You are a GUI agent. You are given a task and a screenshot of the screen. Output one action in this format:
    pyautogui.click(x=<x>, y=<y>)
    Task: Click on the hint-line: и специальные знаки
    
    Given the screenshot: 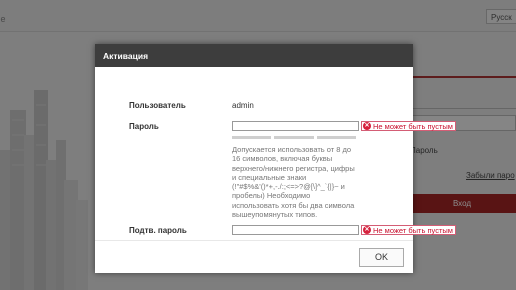 What is the action you would take?
    pyautogui.click(x=269, y=177)
    